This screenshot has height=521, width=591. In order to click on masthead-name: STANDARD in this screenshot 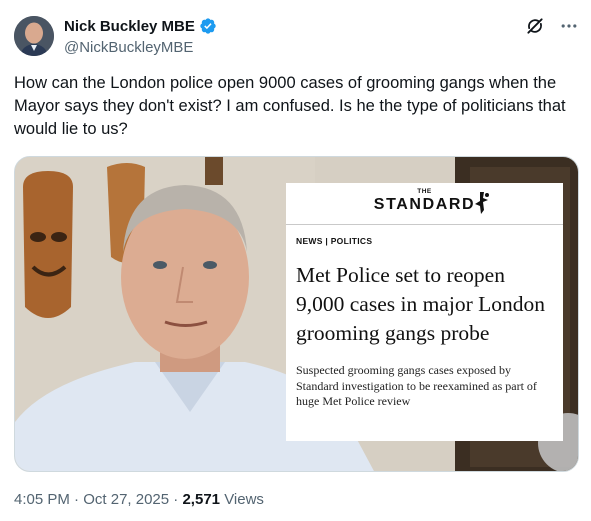, I will do `click(424, 204)`.